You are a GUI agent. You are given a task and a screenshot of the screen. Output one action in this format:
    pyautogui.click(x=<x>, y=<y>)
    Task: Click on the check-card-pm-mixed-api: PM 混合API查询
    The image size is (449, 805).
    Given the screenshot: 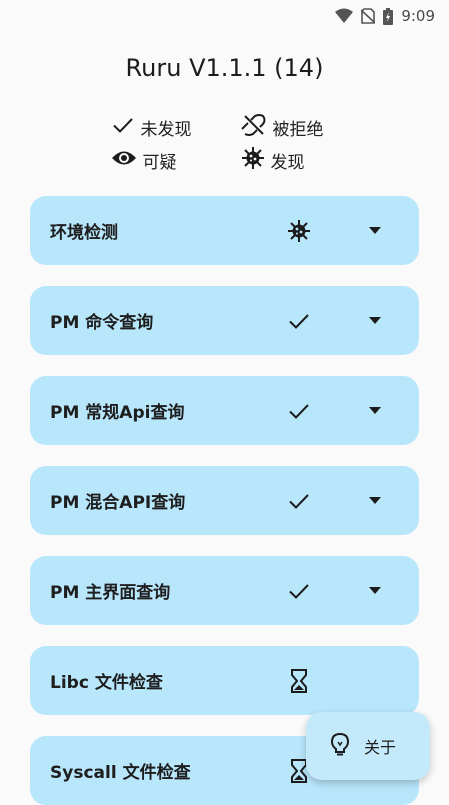 What is the action you would take?
    pyautogui.click(x=224, y=500)
    